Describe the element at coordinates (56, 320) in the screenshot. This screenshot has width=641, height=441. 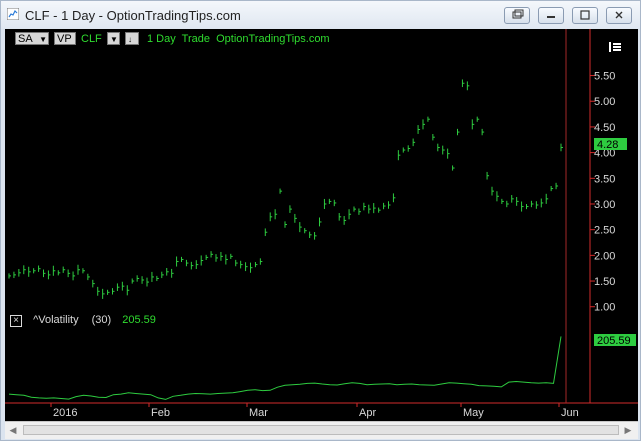
I see `indicator-name: ^Volatility` at that location.